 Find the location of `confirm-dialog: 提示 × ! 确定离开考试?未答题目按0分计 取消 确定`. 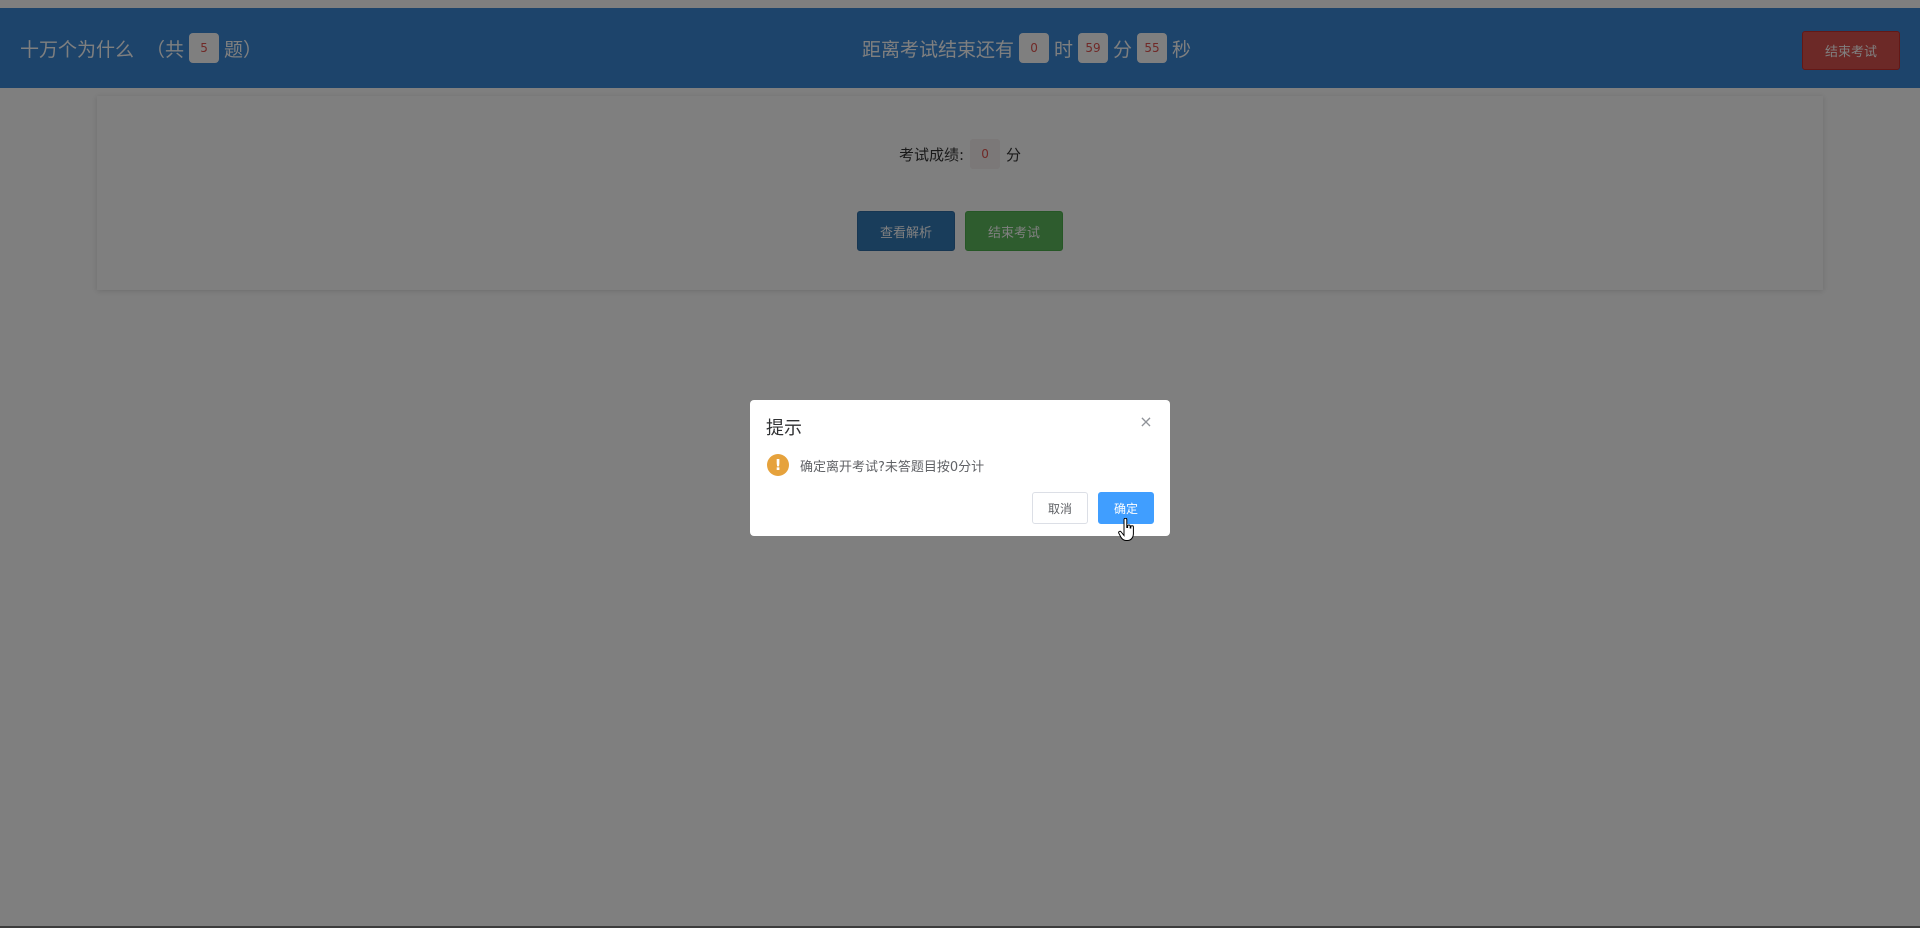

confirm-dialog: 提示 × ! 确定离开考试?未答题目按0分计 取消 确定 is located at coordinates (960, 468).